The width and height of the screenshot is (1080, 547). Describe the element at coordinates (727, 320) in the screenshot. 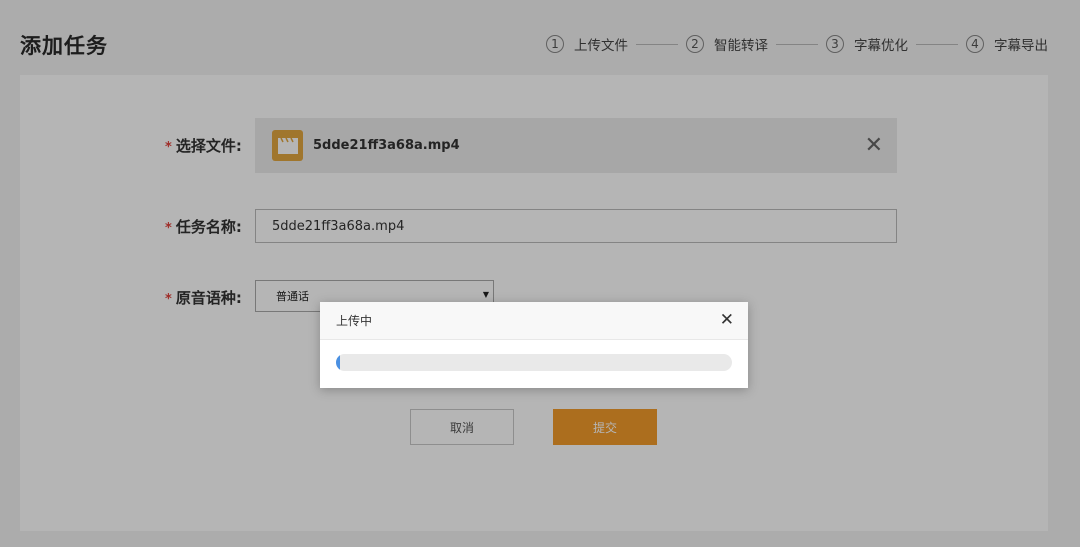

I see `modal-close-icon: ✕` at that location.